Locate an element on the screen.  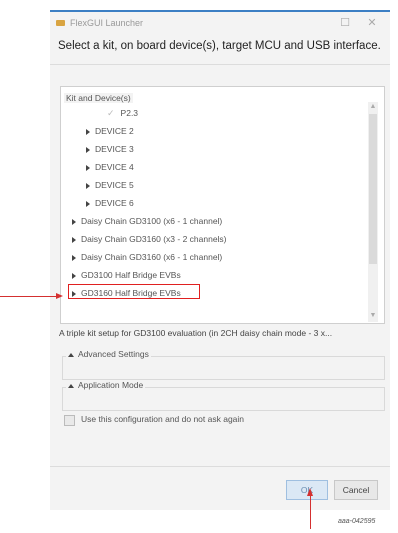
close-button: ✕ is located at coordinates (372, 23).